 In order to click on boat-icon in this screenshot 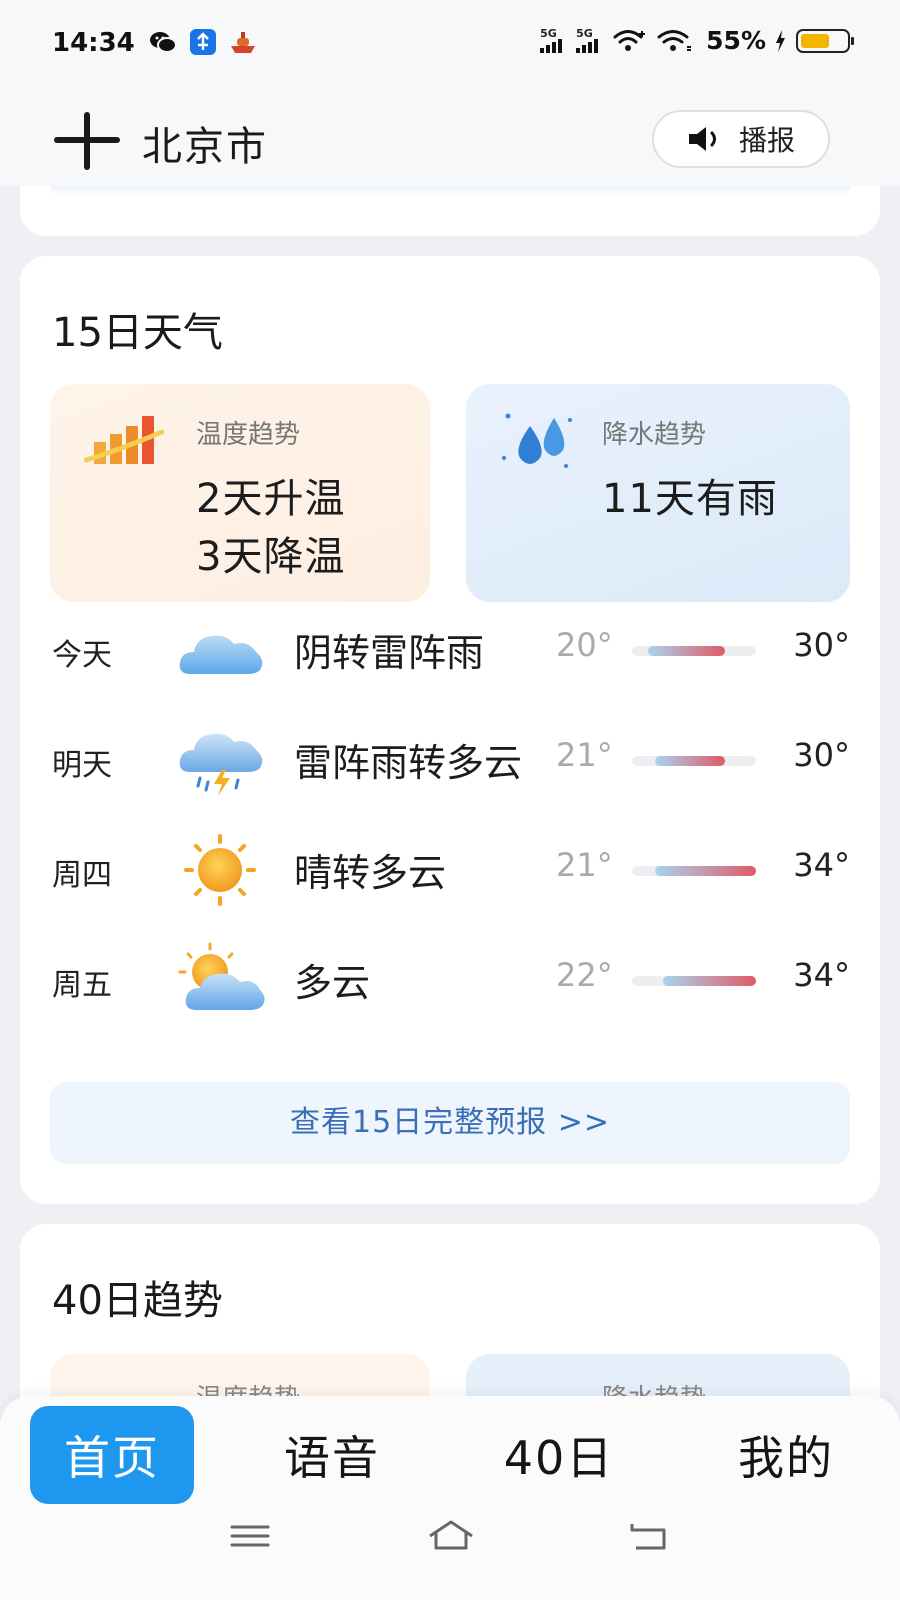, I will do `click(243, 42)`.